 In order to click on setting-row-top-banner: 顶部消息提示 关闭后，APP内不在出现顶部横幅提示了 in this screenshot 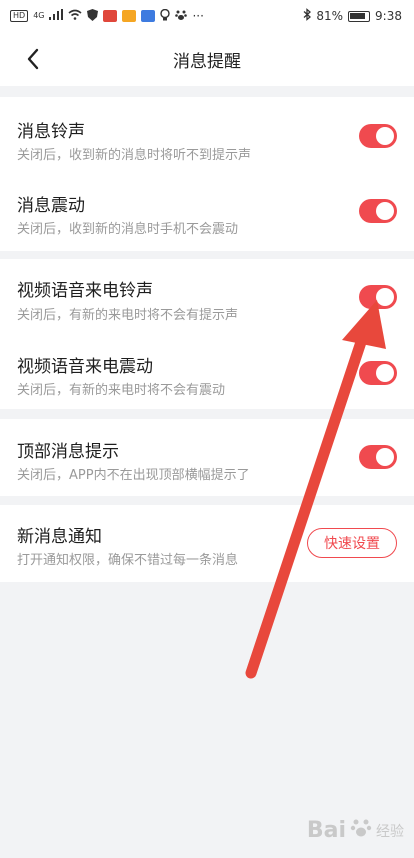, I will do `click(207, 457)`.